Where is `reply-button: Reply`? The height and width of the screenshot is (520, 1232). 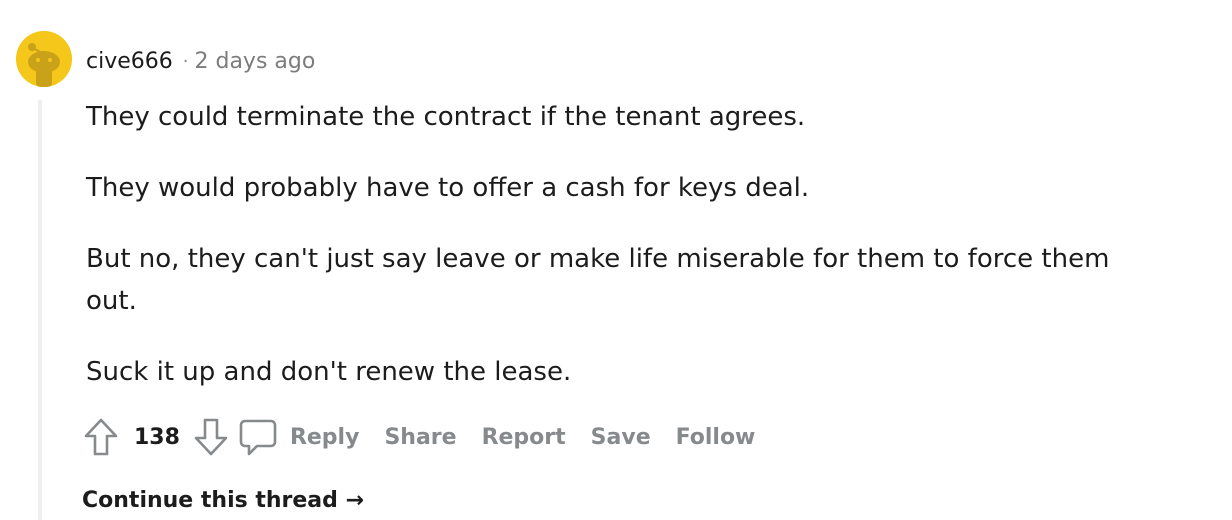 reply-button: Reply is located at coordinates (299, 437).